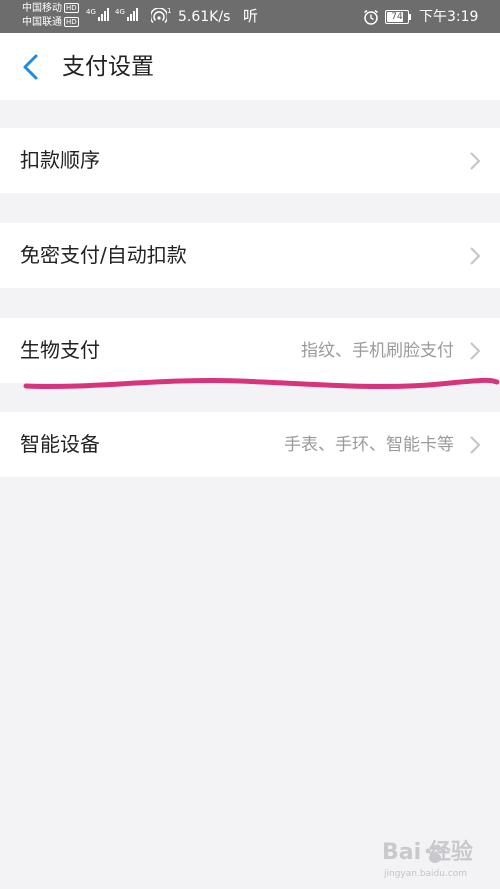  I want to click on row-password-free-payment: 免密支付/自动扣款, so click(250, 255).